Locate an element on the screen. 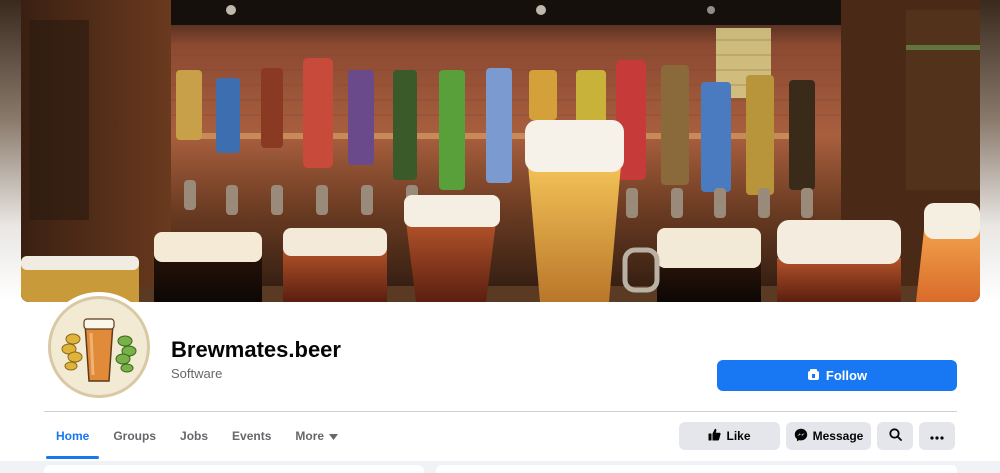 The width and height of the screenshot is (1000, 473). tab-label: Groups is located at coordinates (135, 435).